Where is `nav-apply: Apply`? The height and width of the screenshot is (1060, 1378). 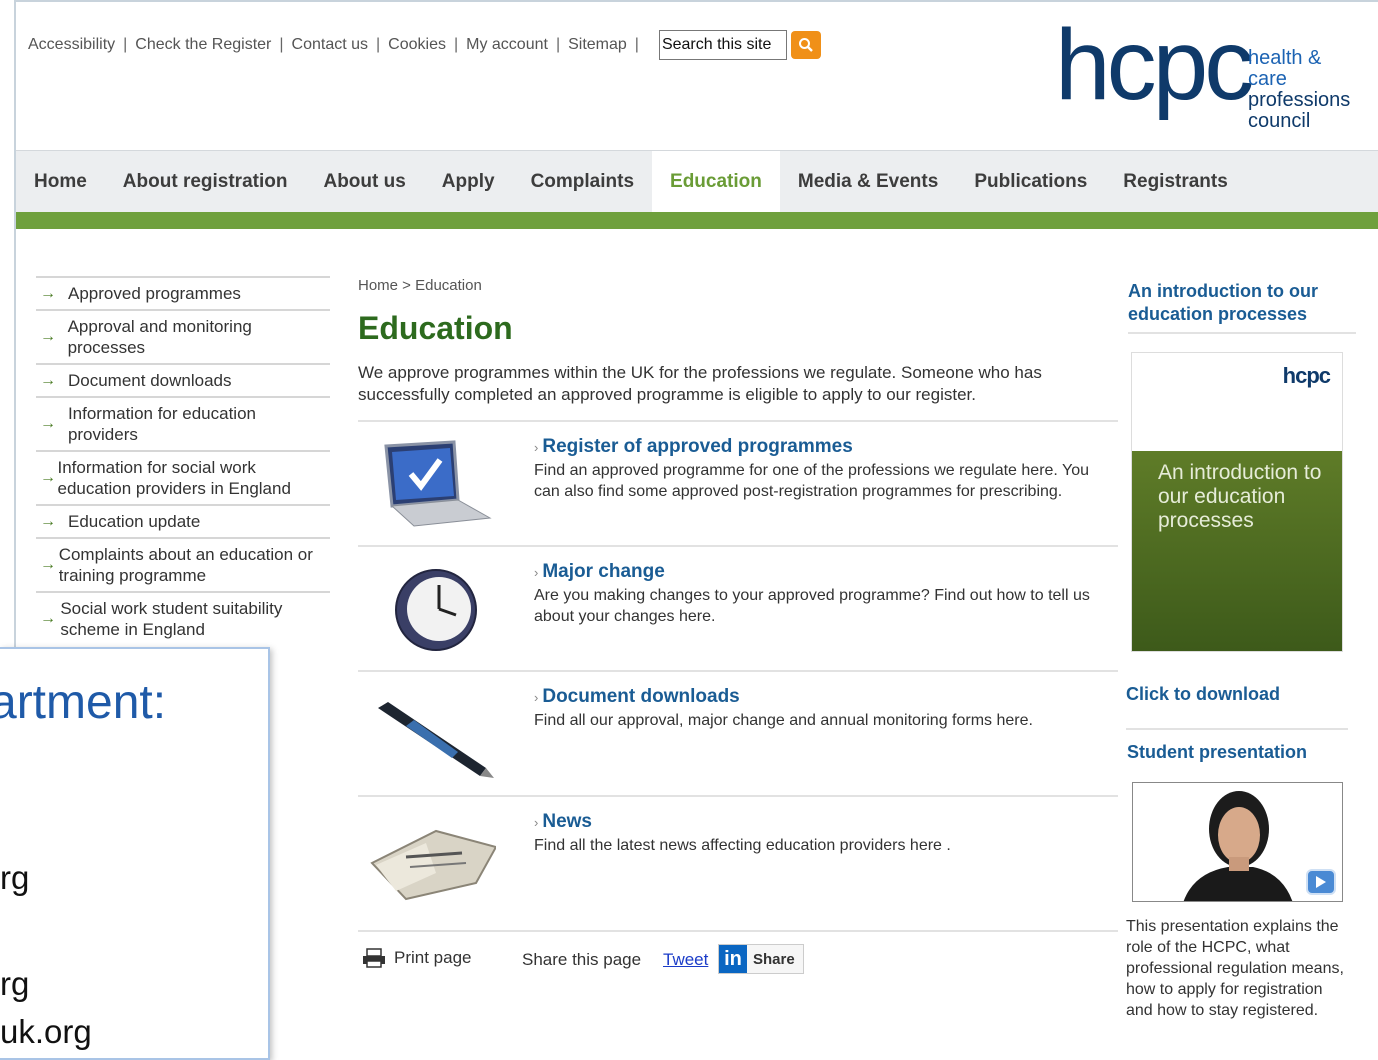 nav-apply: Apply is located at coordinates (468, 182).